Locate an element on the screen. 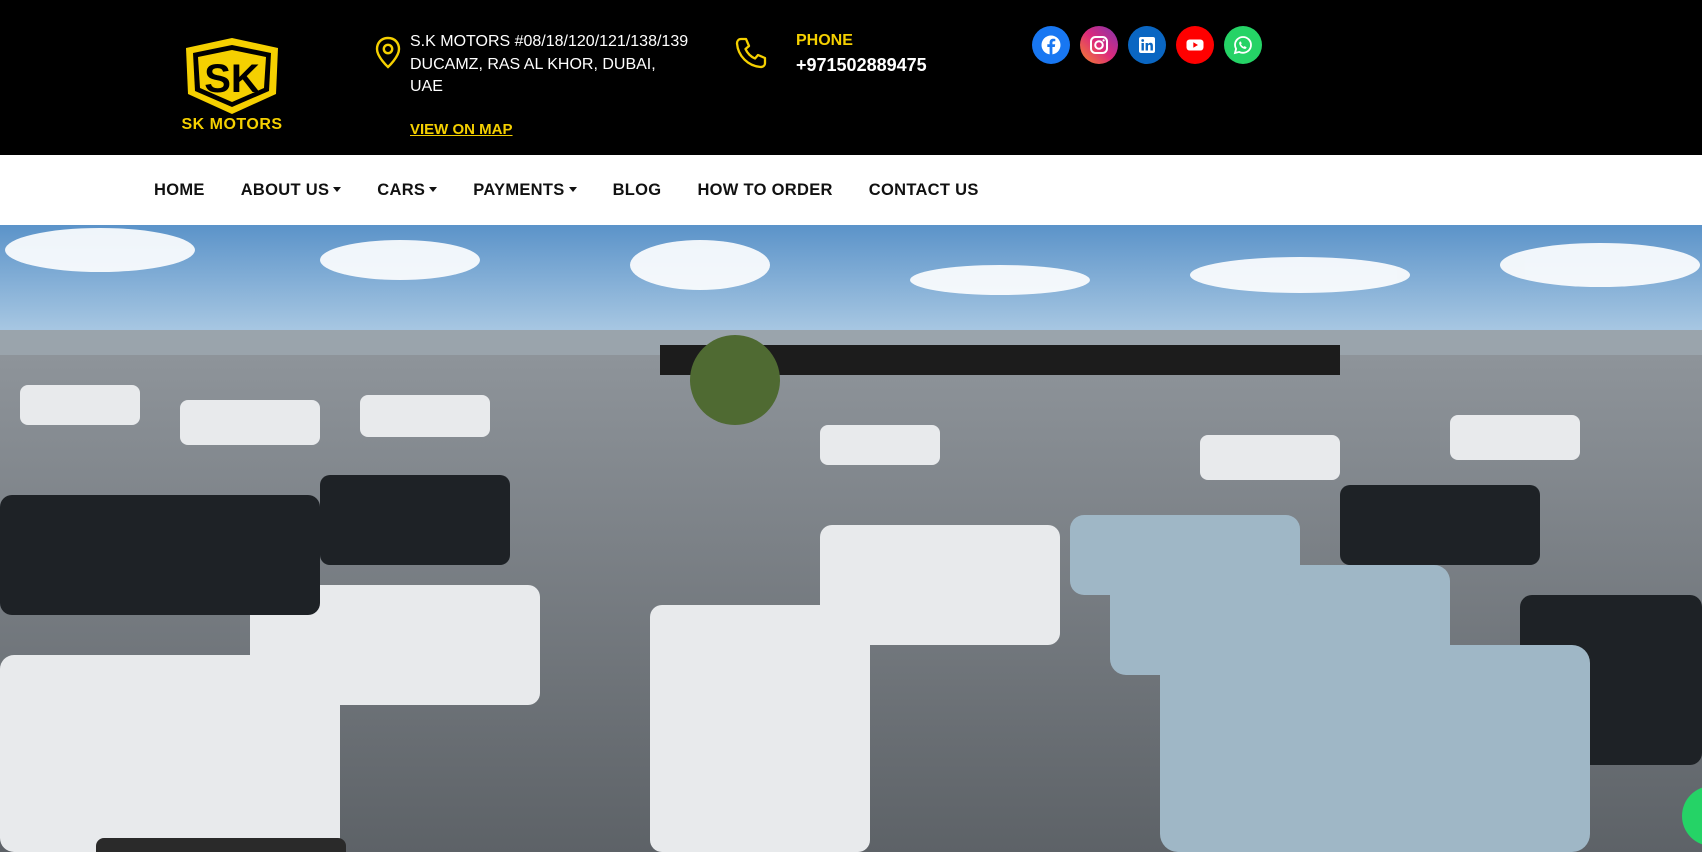  whatsapp-link is located at coordinates (1243, 45).